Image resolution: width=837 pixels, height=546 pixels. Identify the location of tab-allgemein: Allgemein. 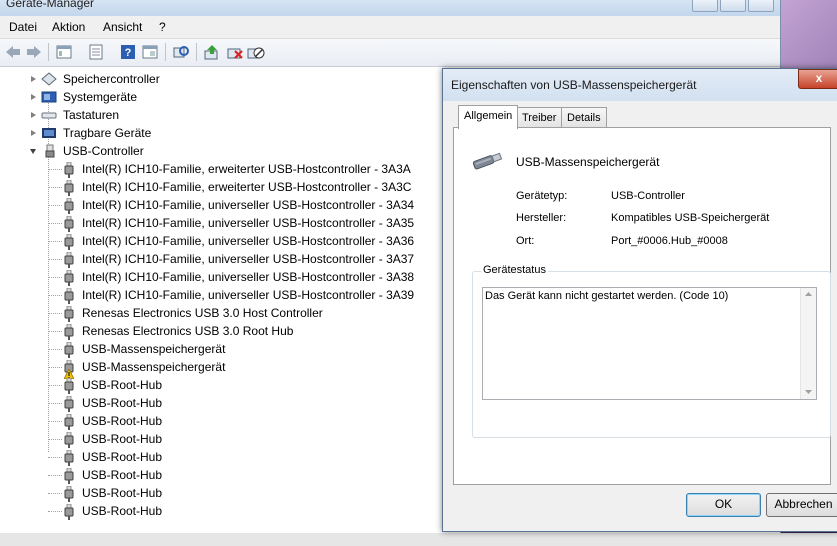
(488, 117).